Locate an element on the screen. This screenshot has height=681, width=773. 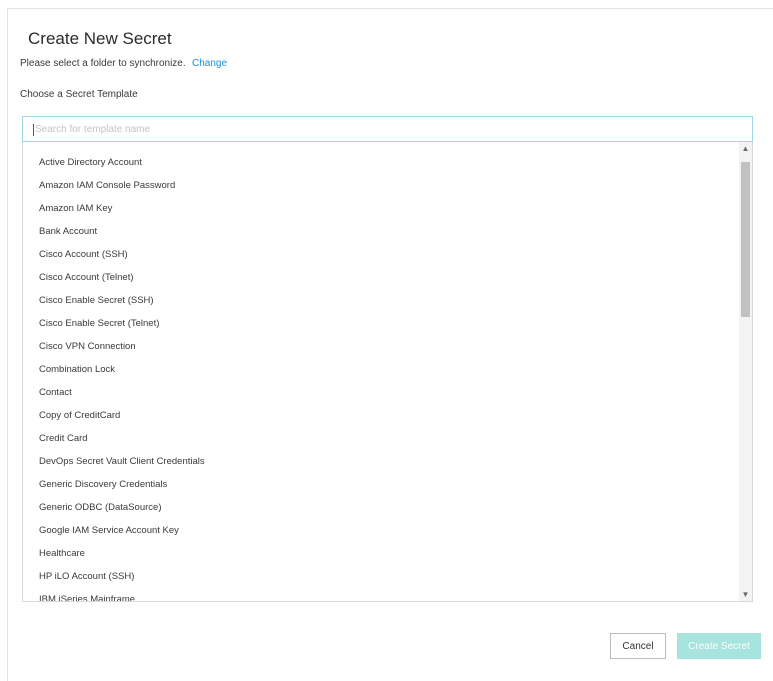
create-secret-button: Create Secret is located at coordinates (719, 646).